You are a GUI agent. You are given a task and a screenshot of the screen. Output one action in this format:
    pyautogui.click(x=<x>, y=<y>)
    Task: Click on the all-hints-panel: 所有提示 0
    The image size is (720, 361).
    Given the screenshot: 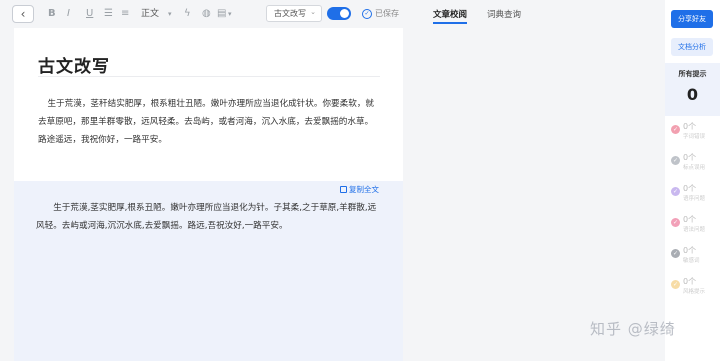 What is the action you would take?
    pyautogui.click(x=692, y=89)
    